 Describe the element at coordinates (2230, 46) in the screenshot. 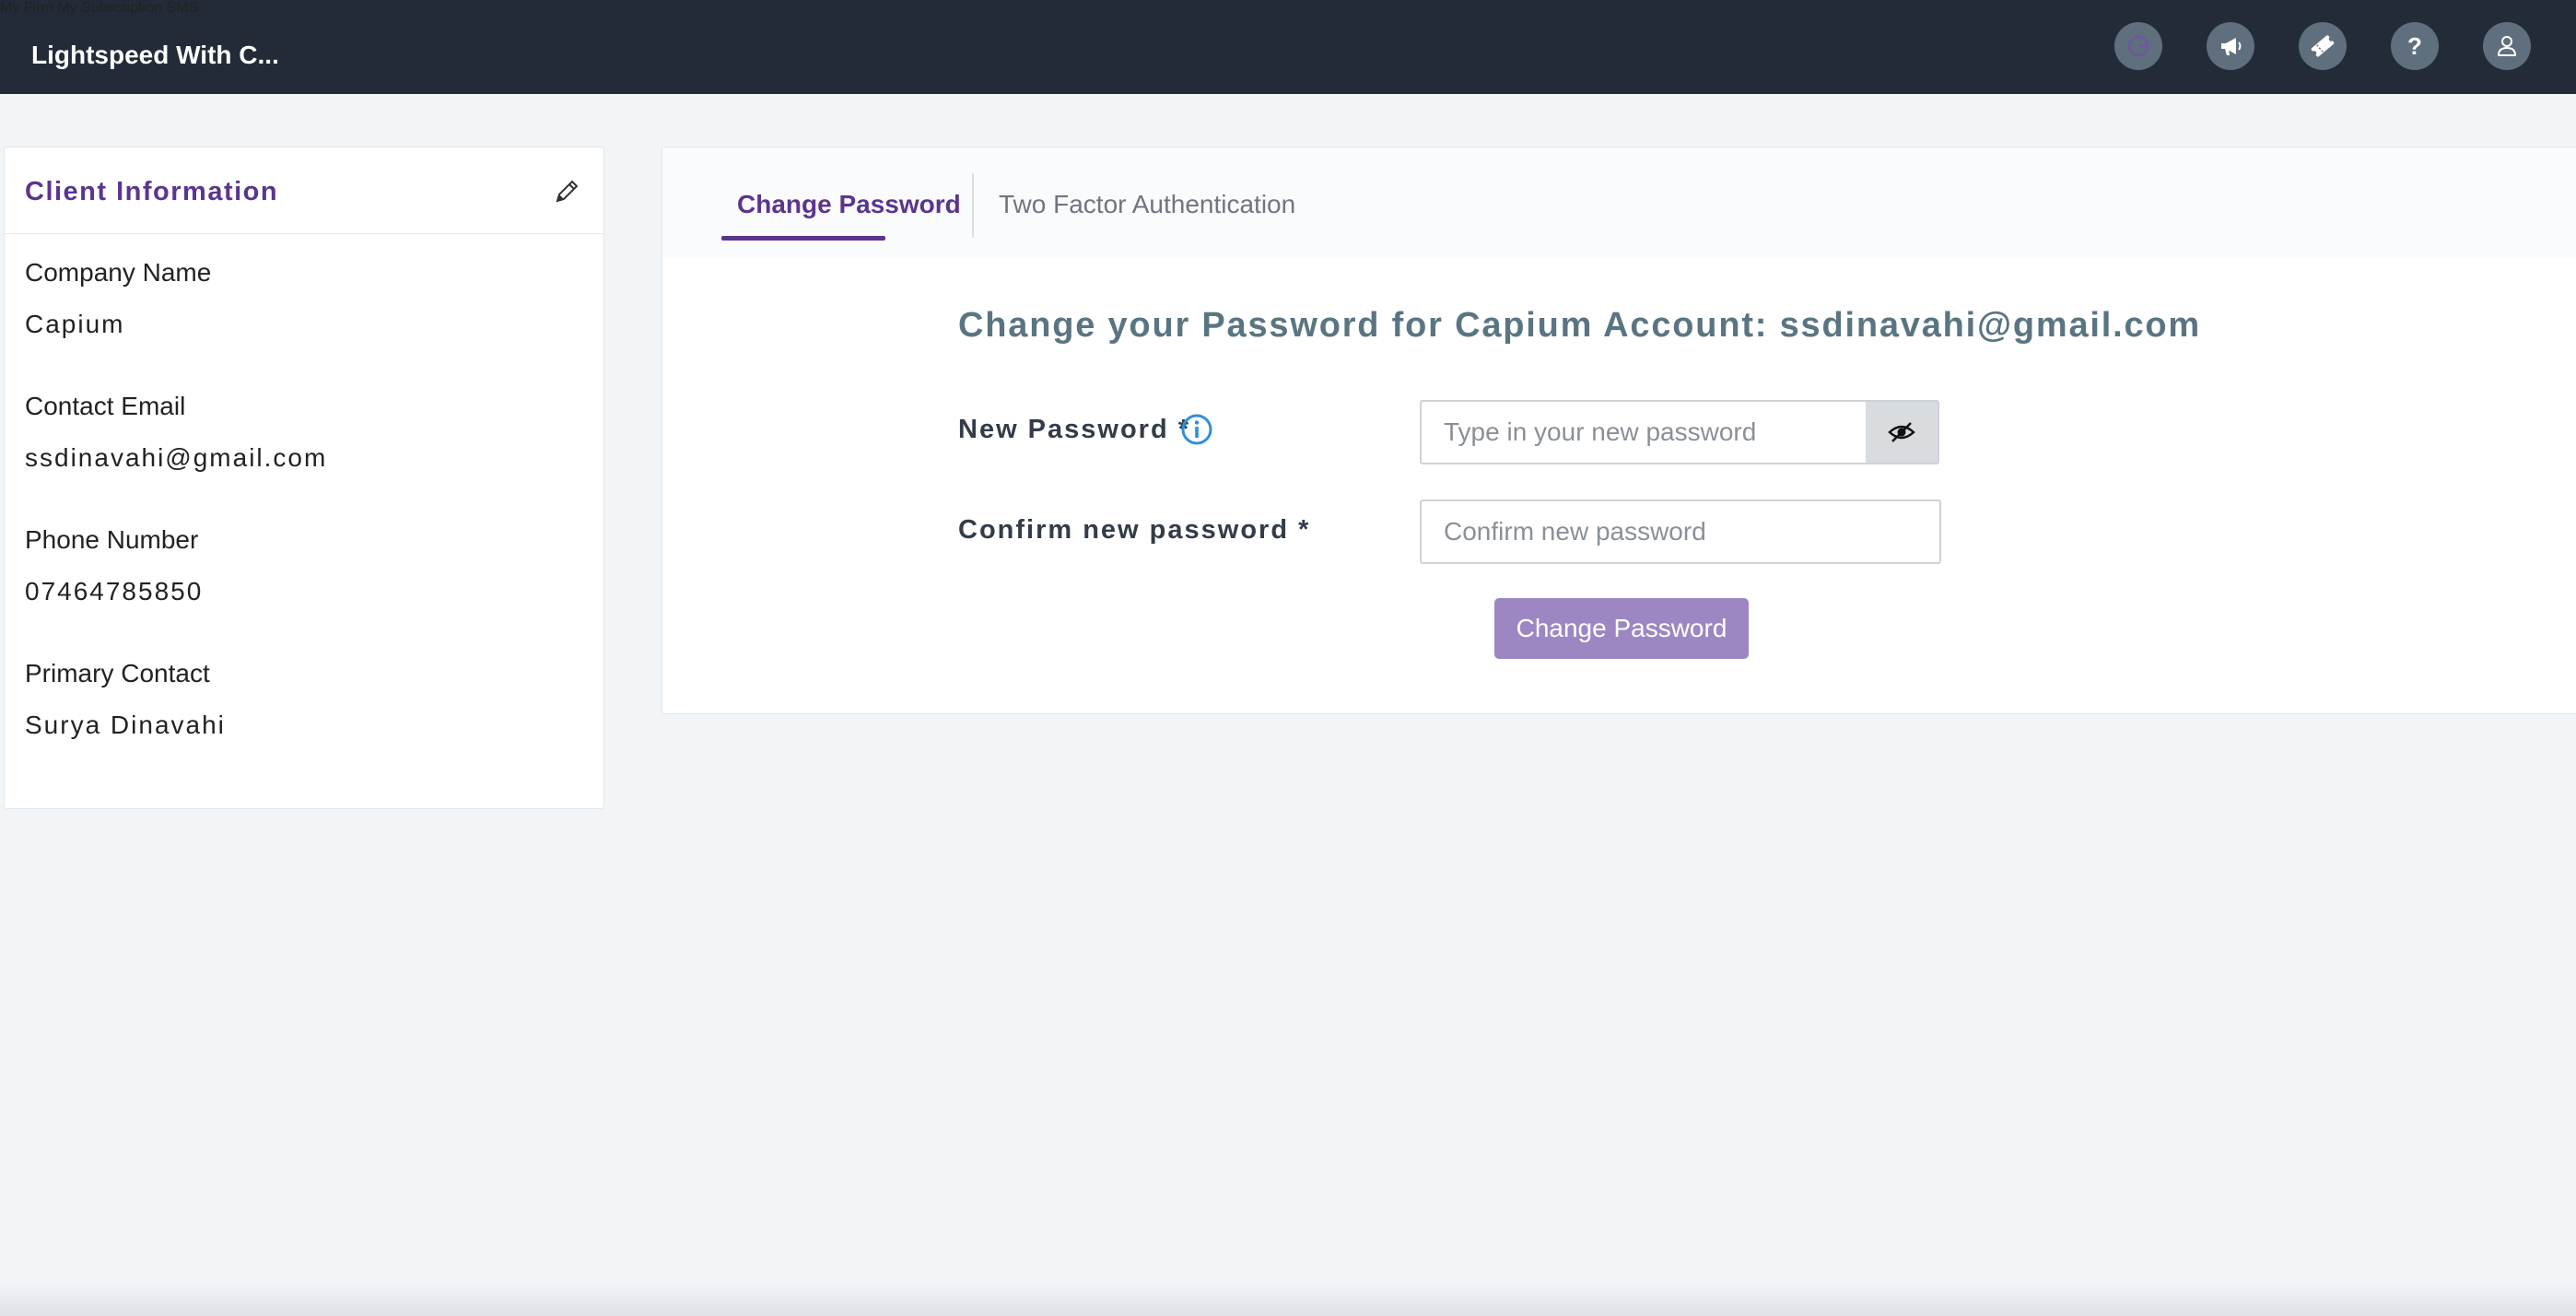

I see `megaphone-icon` at that location.